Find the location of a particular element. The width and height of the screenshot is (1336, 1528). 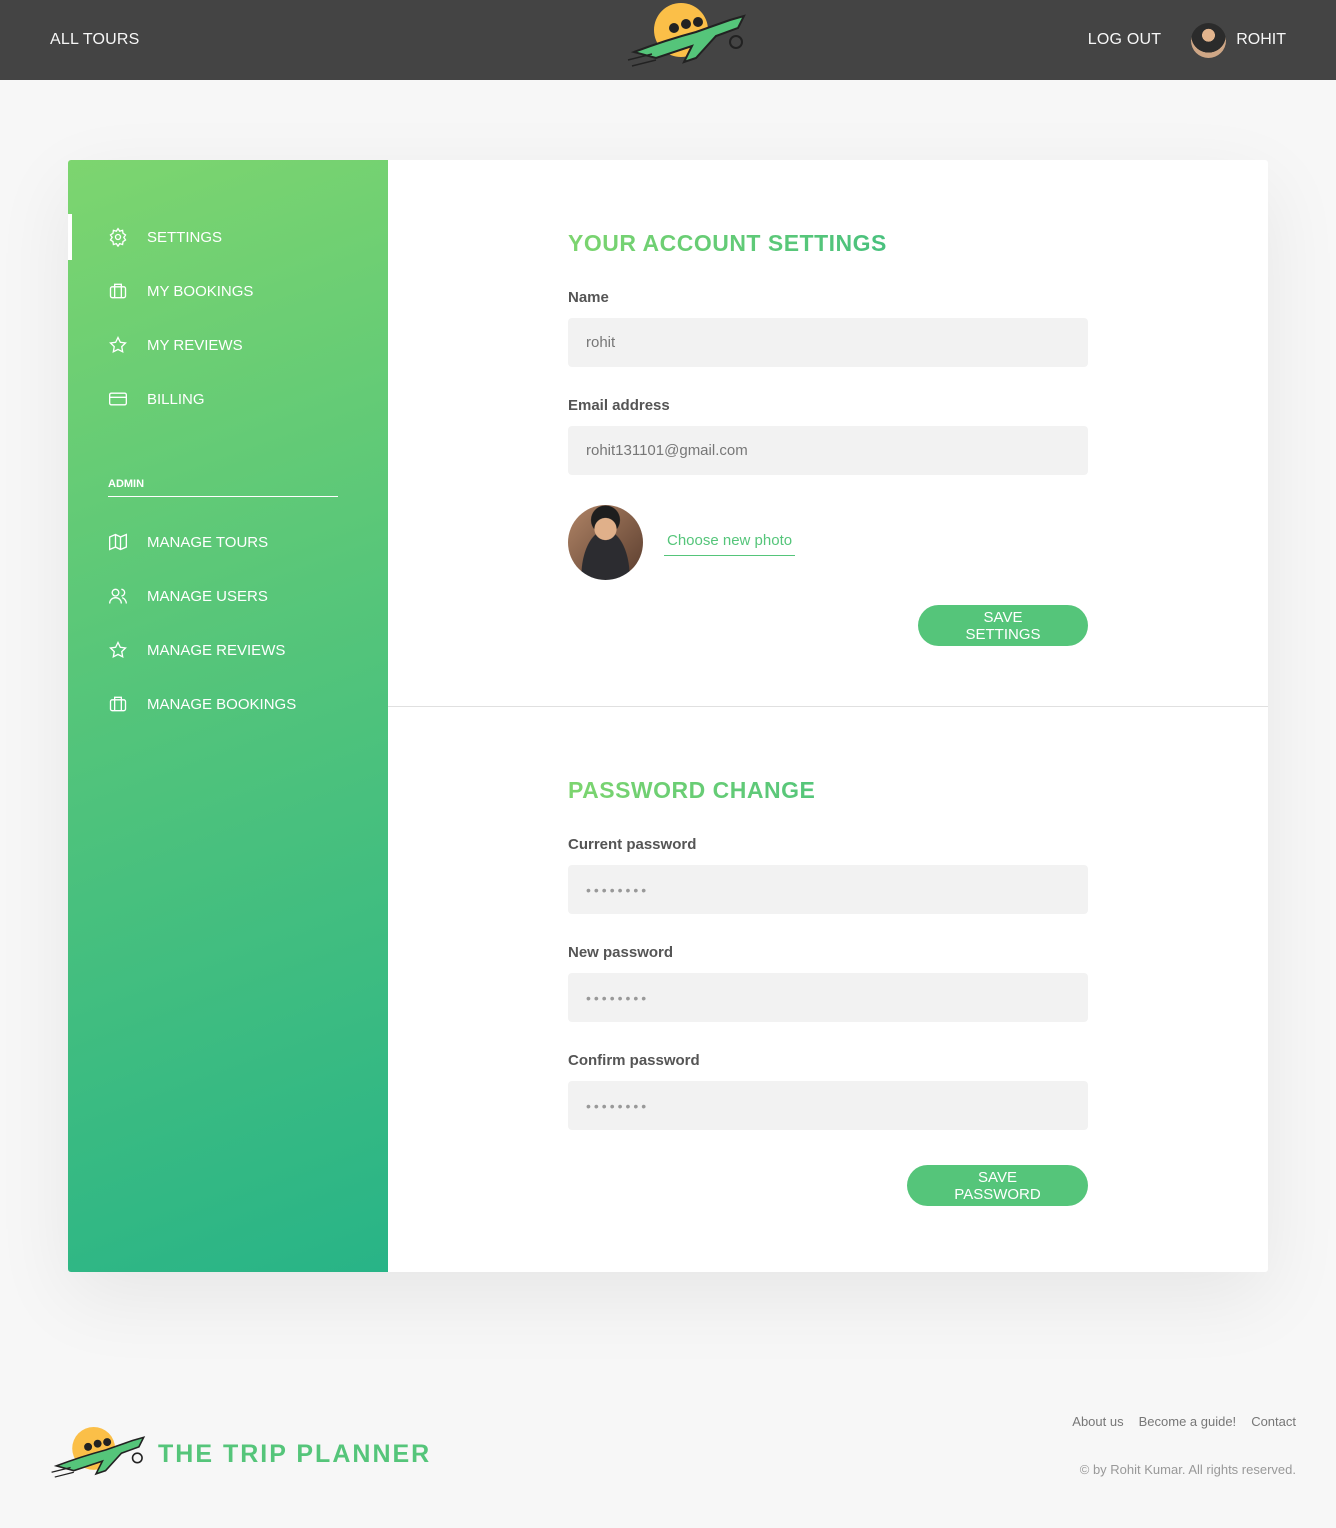

name-input: rohit is located at coordinates (828, 342).